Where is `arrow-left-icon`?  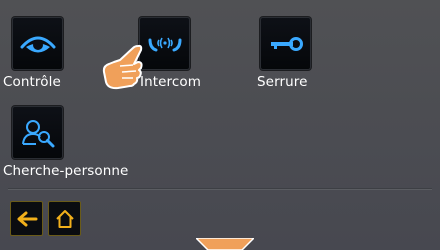
arrow-left-icon is located at coordinates (27, 218).